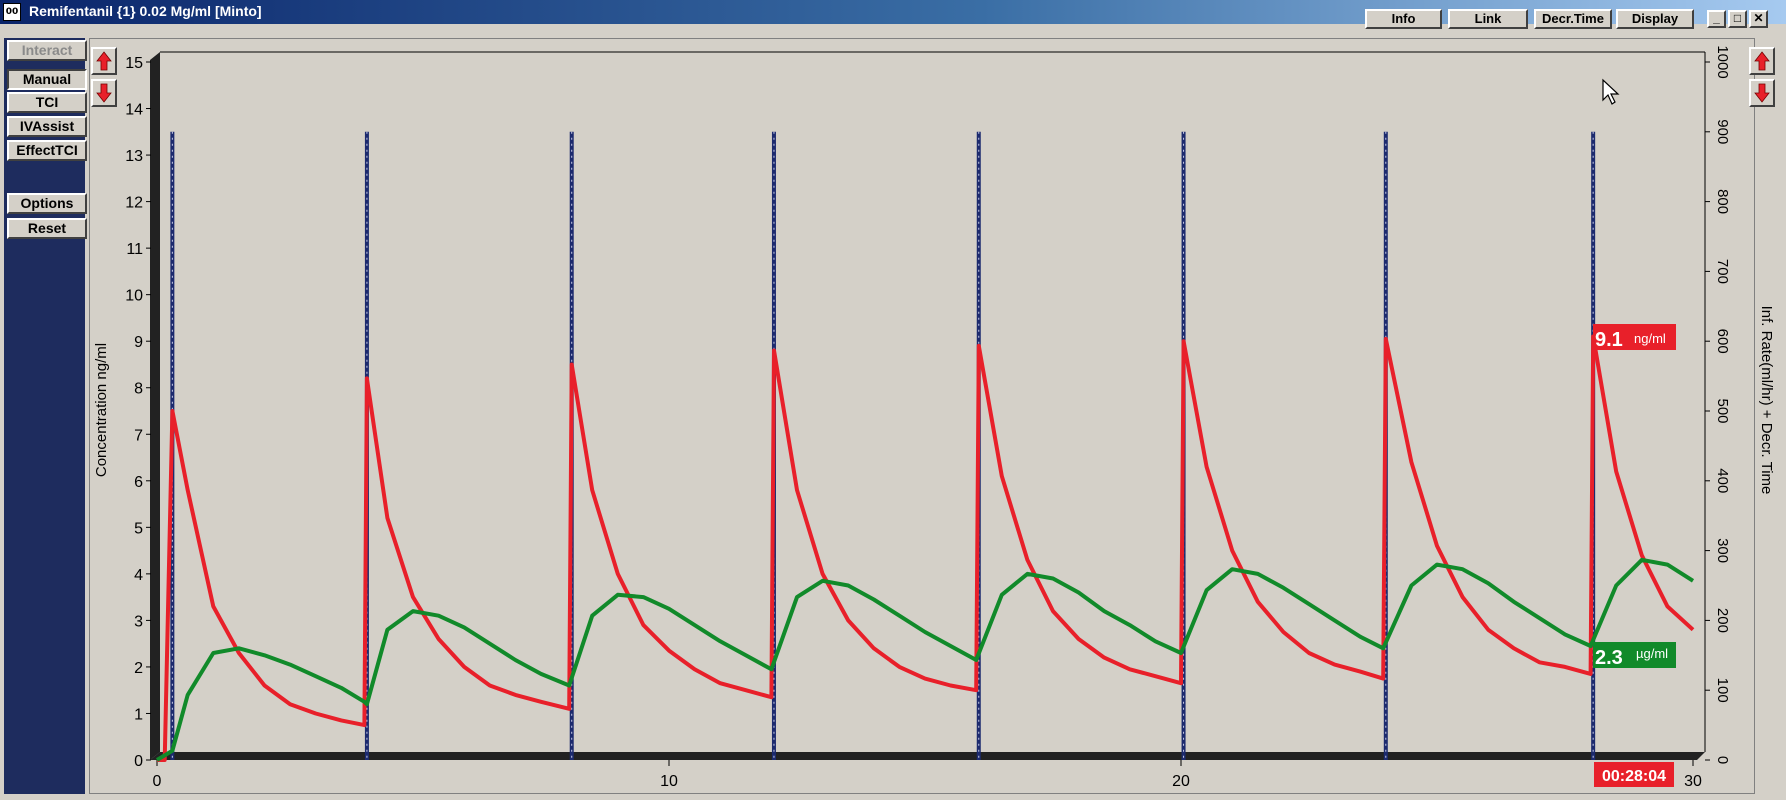 Image resolution: width=1786 pixels, height=800 pixels. Describe the element at coordinates (1722, 131) in the screenshot. I see `y2-tick-label: 900` at that location.